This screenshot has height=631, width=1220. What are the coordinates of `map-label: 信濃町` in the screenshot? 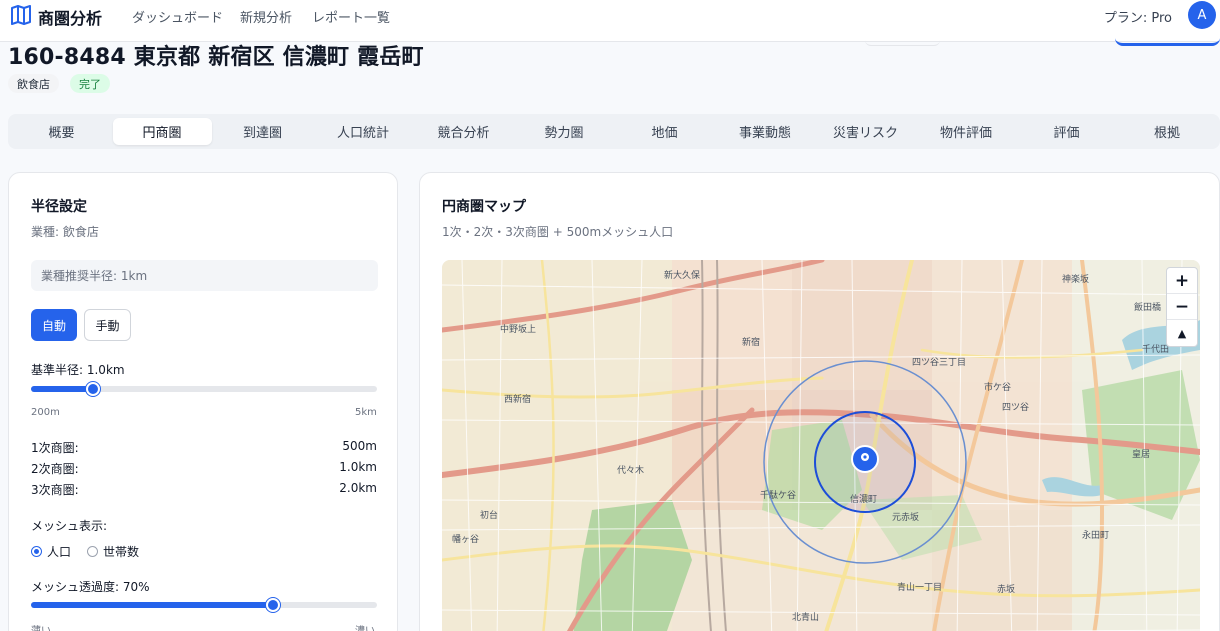 It's located at (864, 500).